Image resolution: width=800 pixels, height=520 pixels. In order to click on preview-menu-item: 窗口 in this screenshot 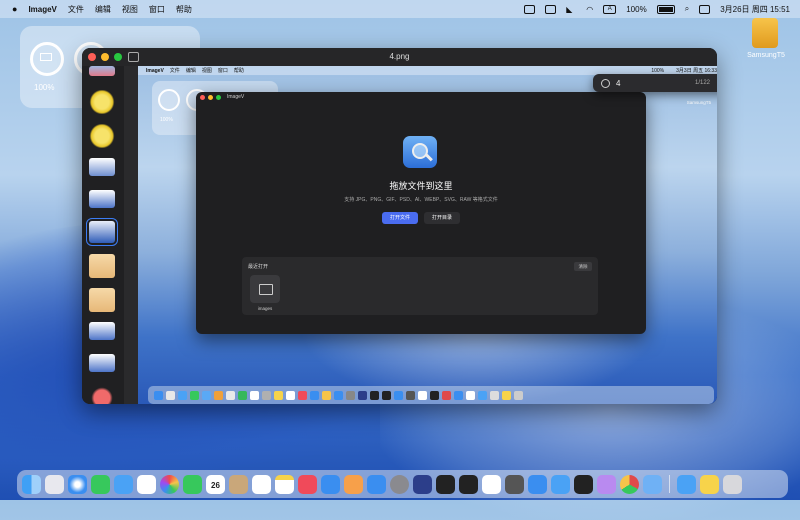, I will do `click(222, 71)`.